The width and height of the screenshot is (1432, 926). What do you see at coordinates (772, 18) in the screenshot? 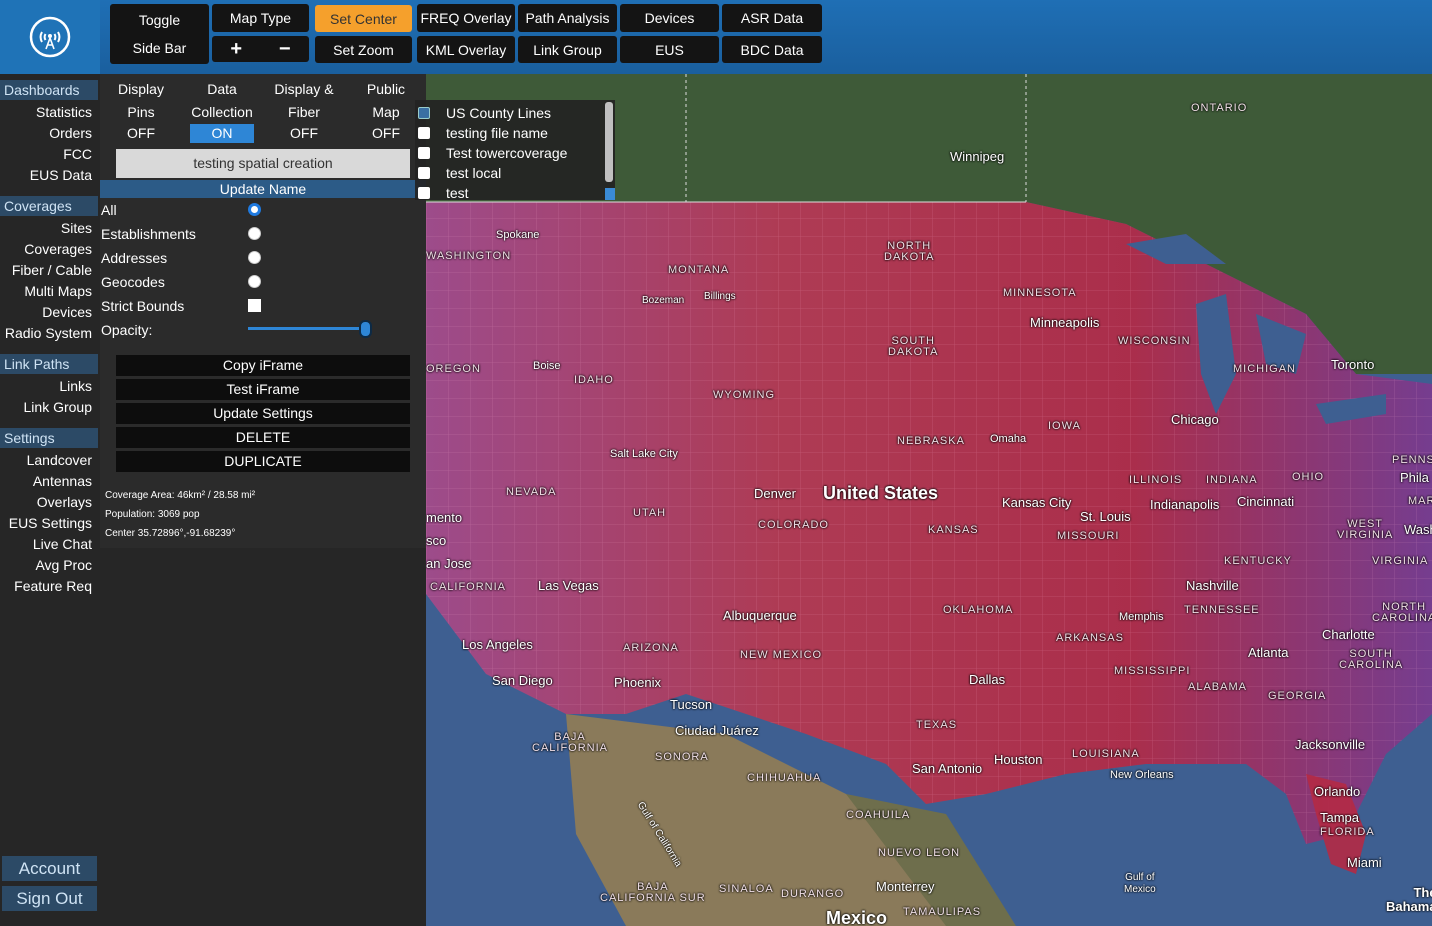
I see `asr-data-button: ASR Data` at bounding box center [772, 18].